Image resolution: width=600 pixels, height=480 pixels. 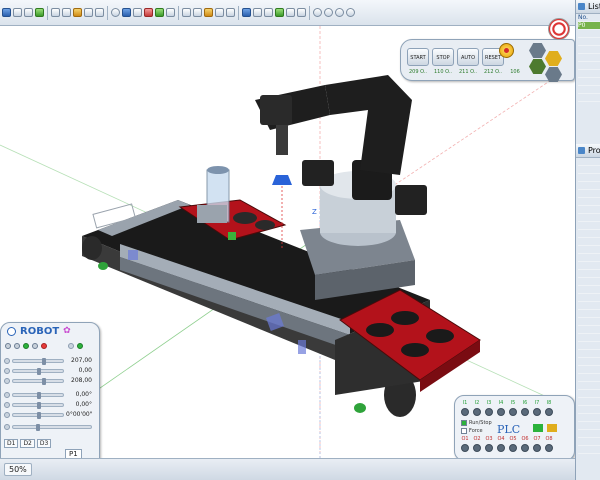 I want to click on robot-settings-icon, so click(x=11, y=331).